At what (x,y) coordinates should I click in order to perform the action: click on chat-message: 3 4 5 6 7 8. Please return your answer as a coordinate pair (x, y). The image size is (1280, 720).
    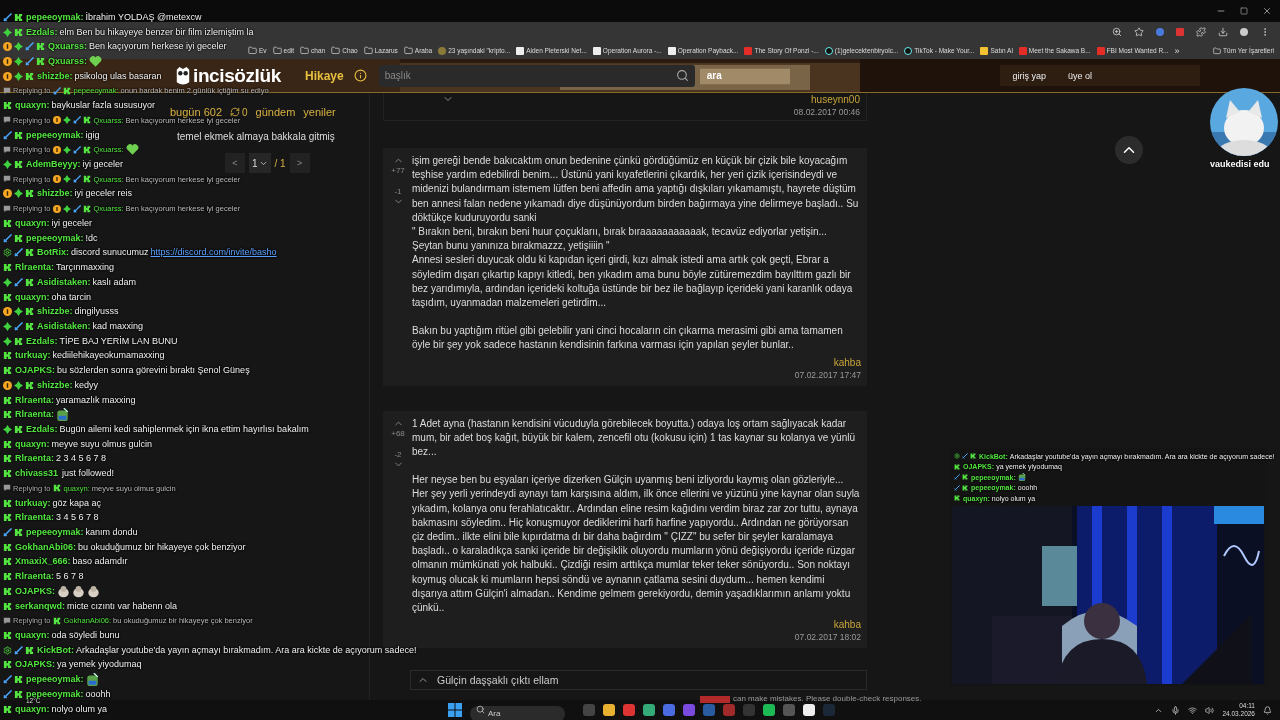
    Looking at the image, I should click on (77, 518).